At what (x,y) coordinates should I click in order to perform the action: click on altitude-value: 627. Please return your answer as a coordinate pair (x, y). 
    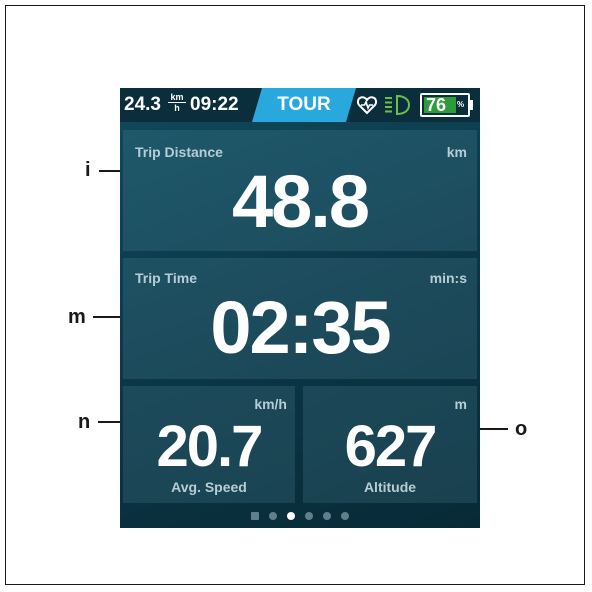
    Looking at the image, I should click on (391, 446).